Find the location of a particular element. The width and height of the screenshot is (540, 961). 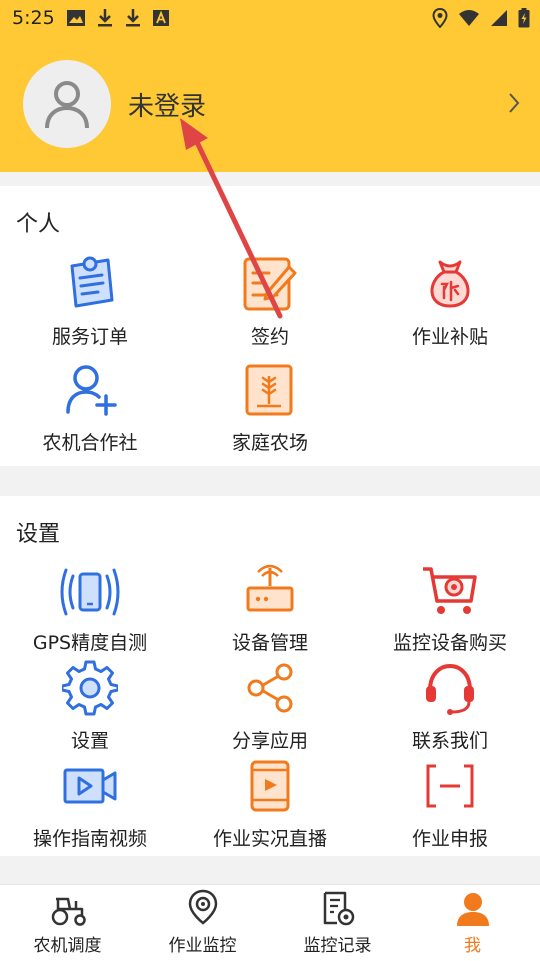

gear-icon is located at coordinates (90, 688).